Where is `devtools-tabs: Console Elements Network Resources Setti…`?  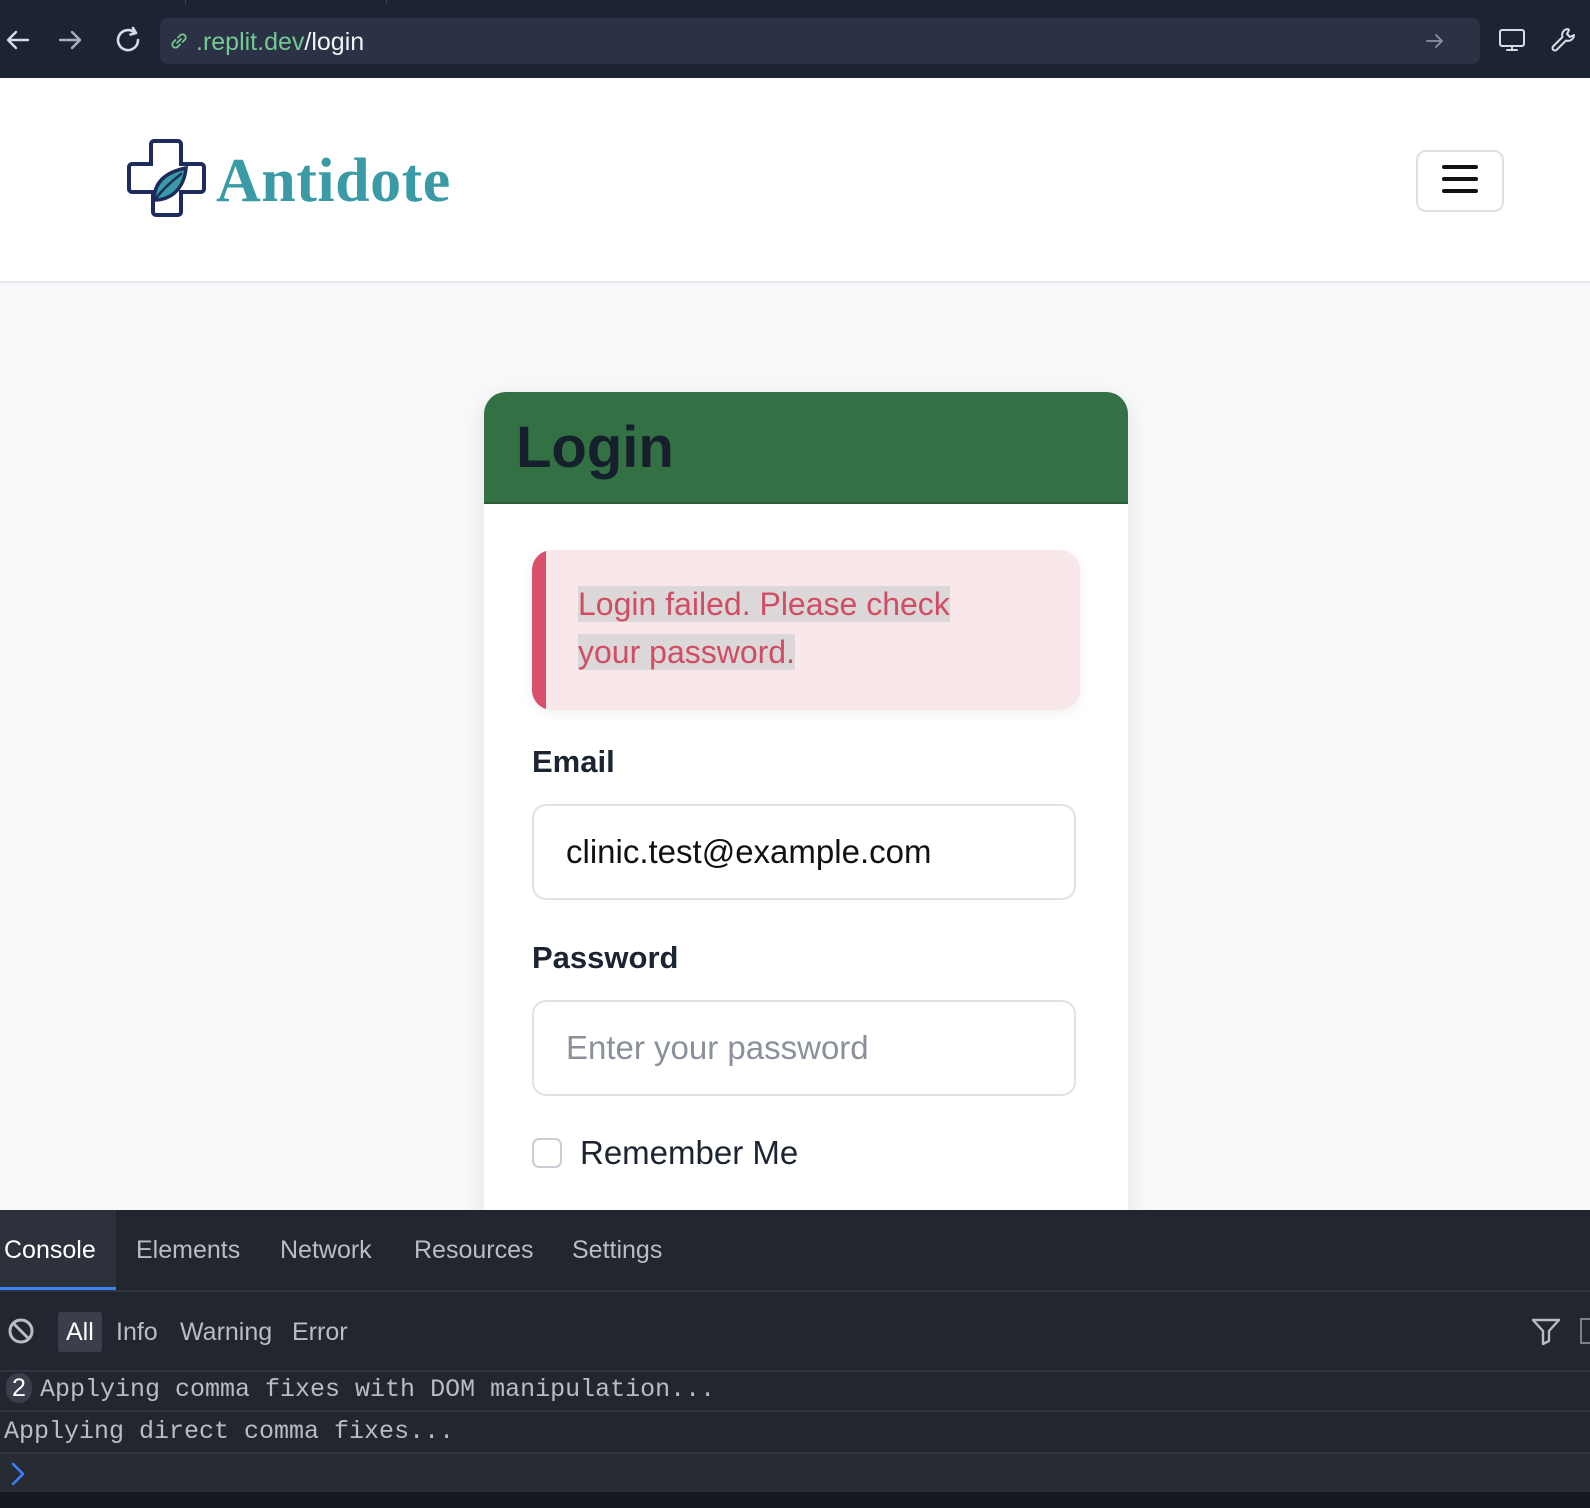
devtools-tabs: Console Elements Network Resources Setti… is located at coordinates (795, 1251).